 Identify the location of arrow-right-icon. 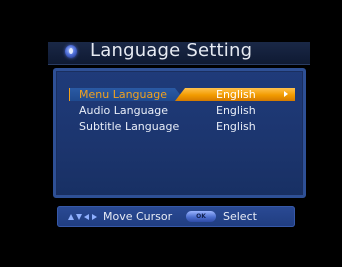
(286, 94).